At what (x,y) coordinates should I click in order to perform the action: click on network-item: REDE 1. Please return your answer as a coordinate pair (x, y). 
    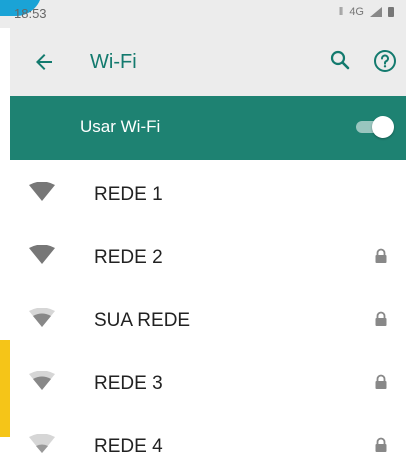
    Looking at the image, I should click on (208, 191).